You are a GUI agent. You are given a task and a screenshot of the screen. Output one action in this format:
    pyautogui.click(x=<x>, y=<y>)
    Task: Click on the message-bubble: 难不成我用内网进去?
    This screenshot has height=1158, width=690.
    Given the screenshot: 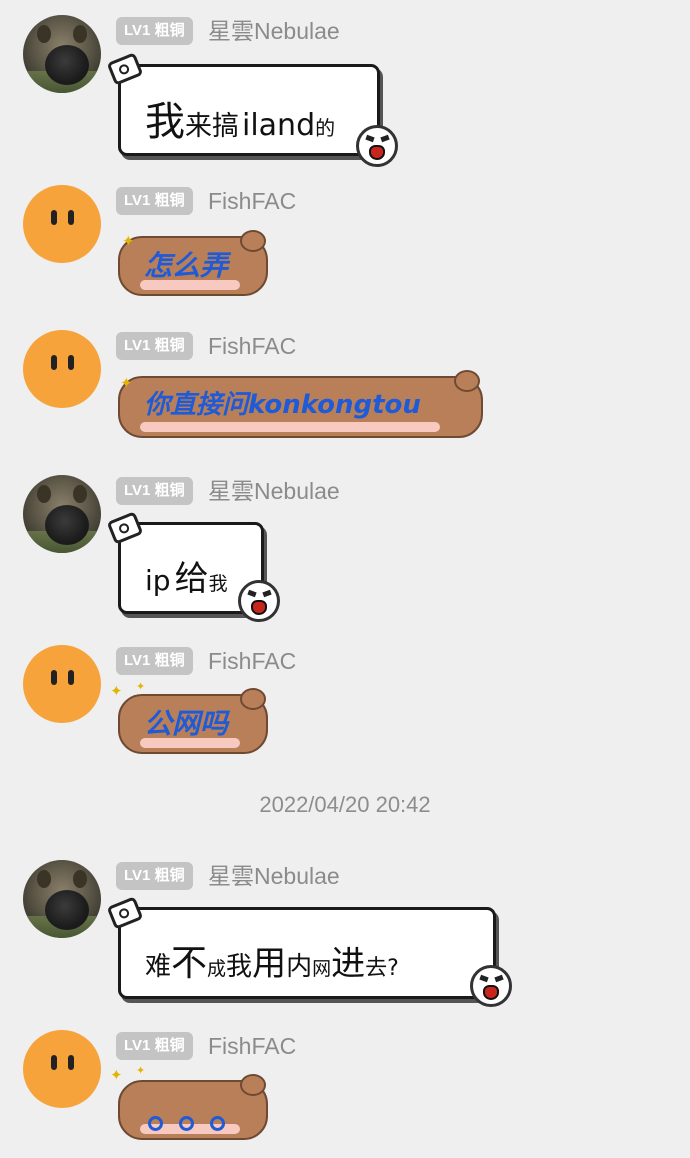 What is the action you would take?
    pyautogui.click(x=307, y=953)
    